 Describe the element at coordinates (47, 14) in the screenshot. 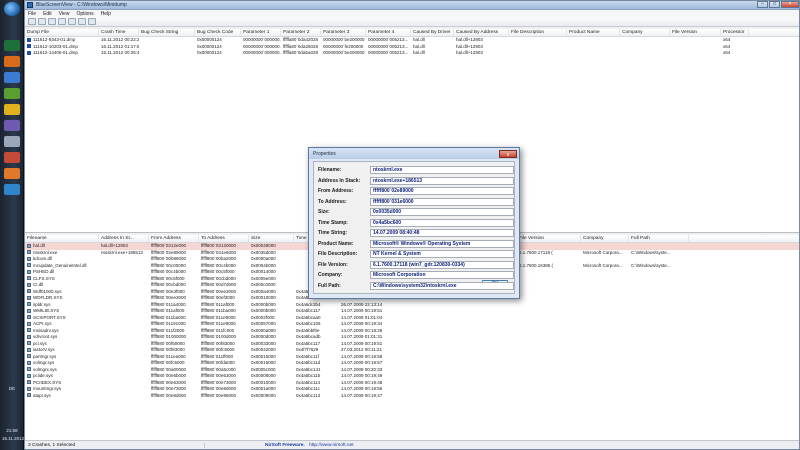

I see `menu-edit: Edit` at that location.